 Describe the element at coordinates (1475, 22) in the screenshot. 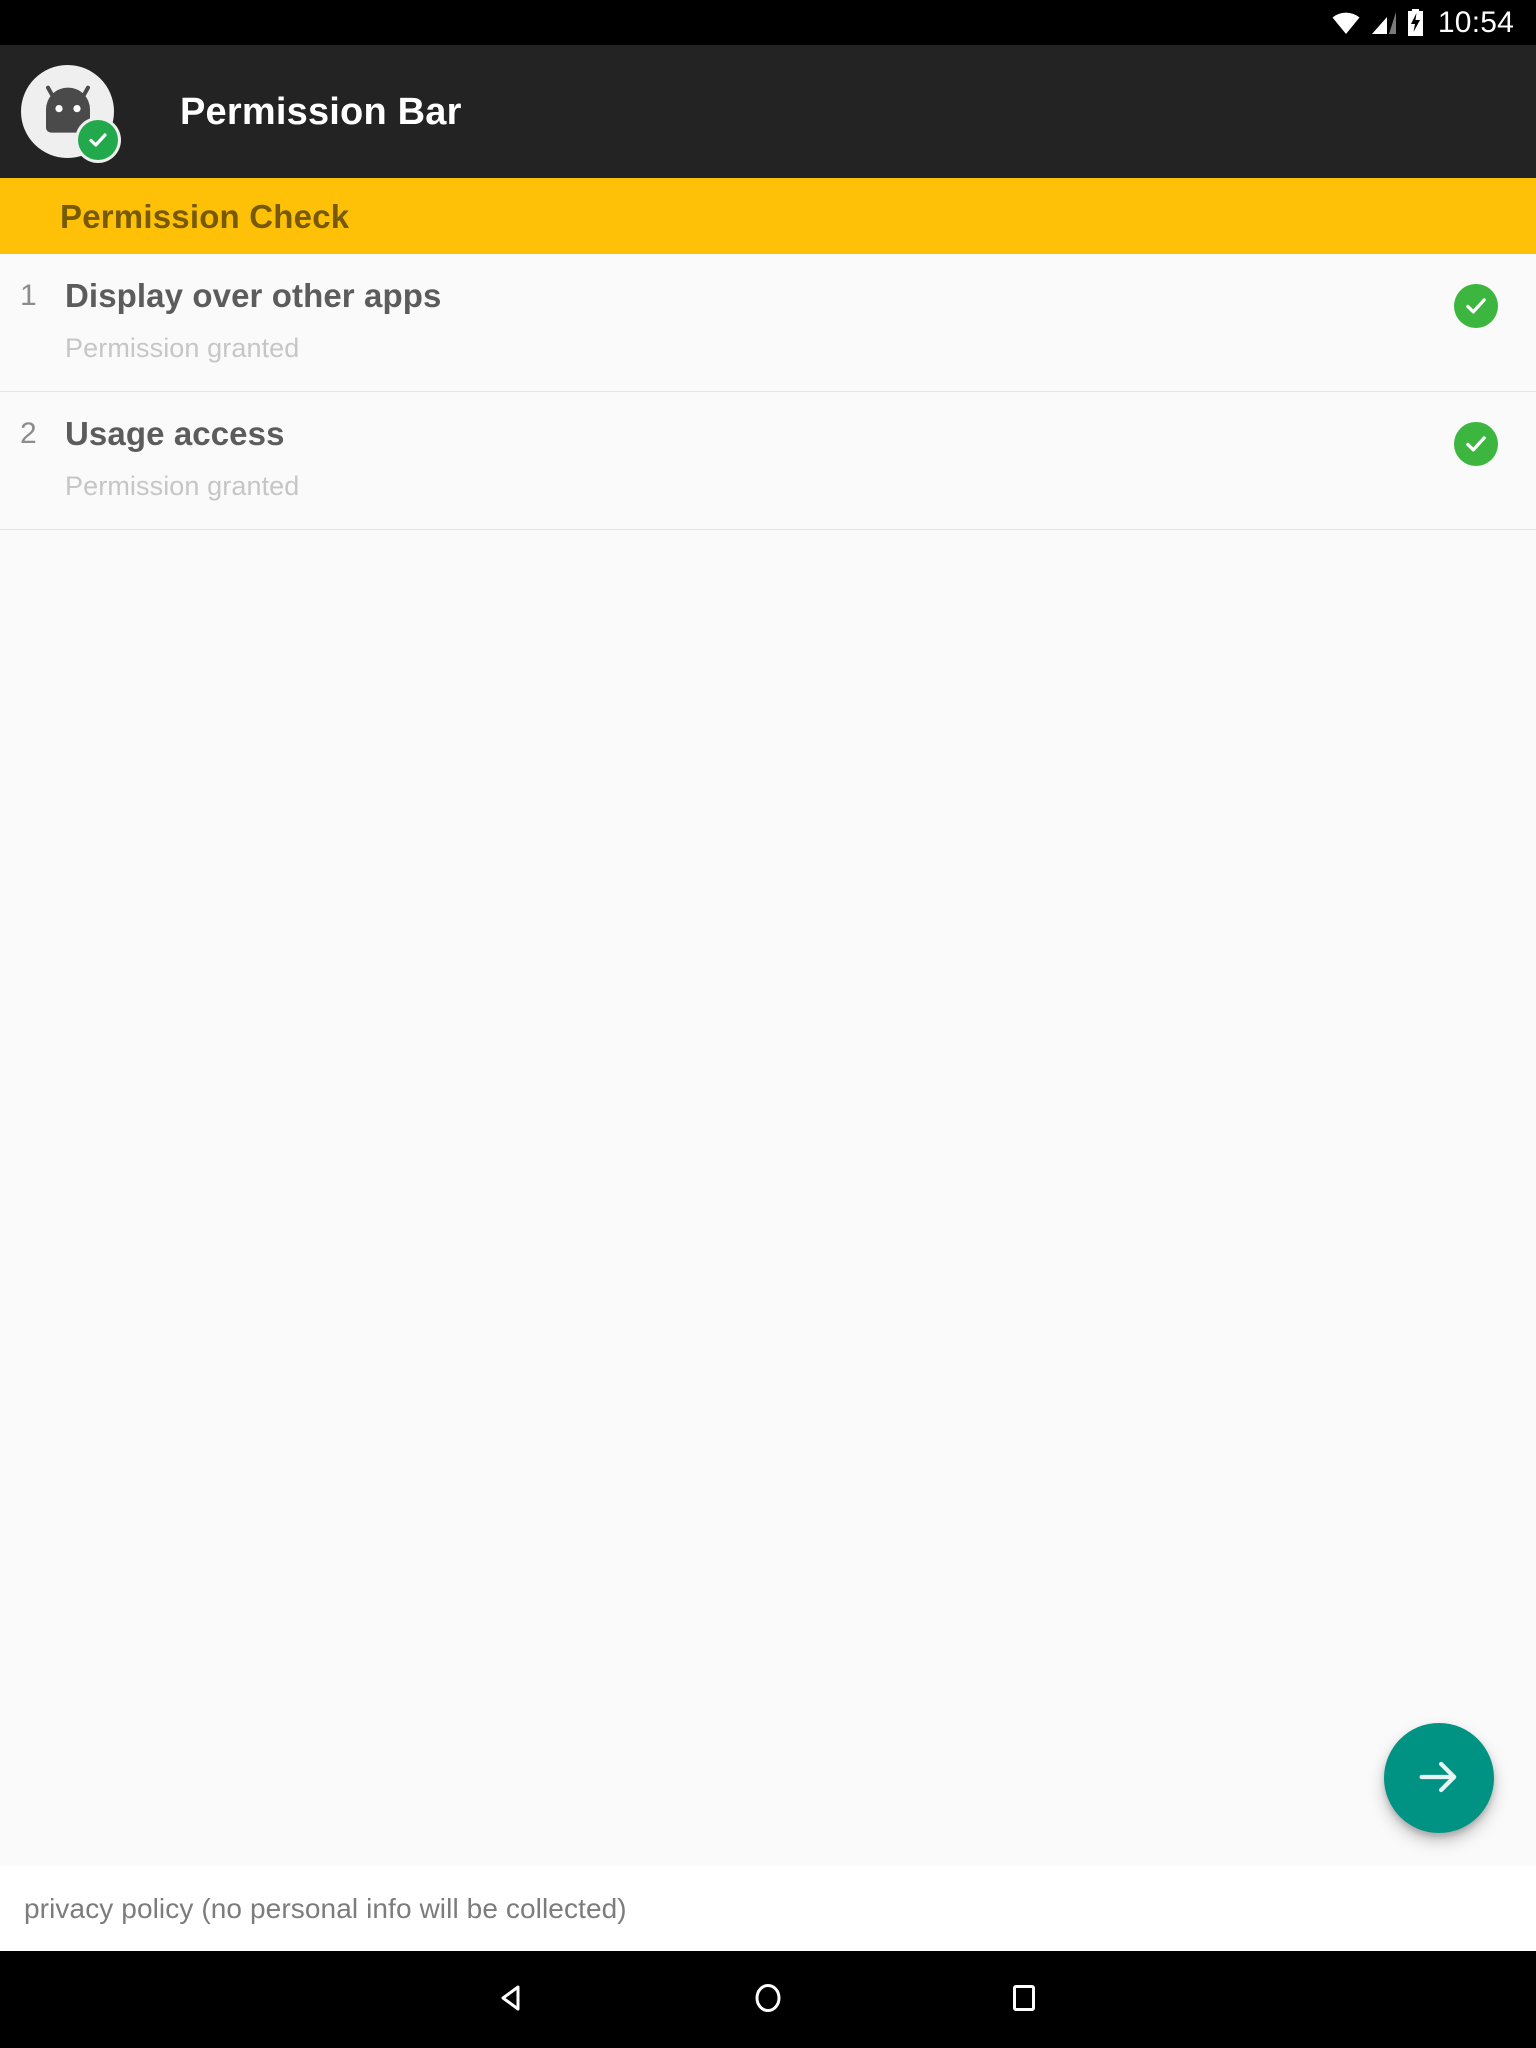

I see `status-bar-time: 10:54` at that location.